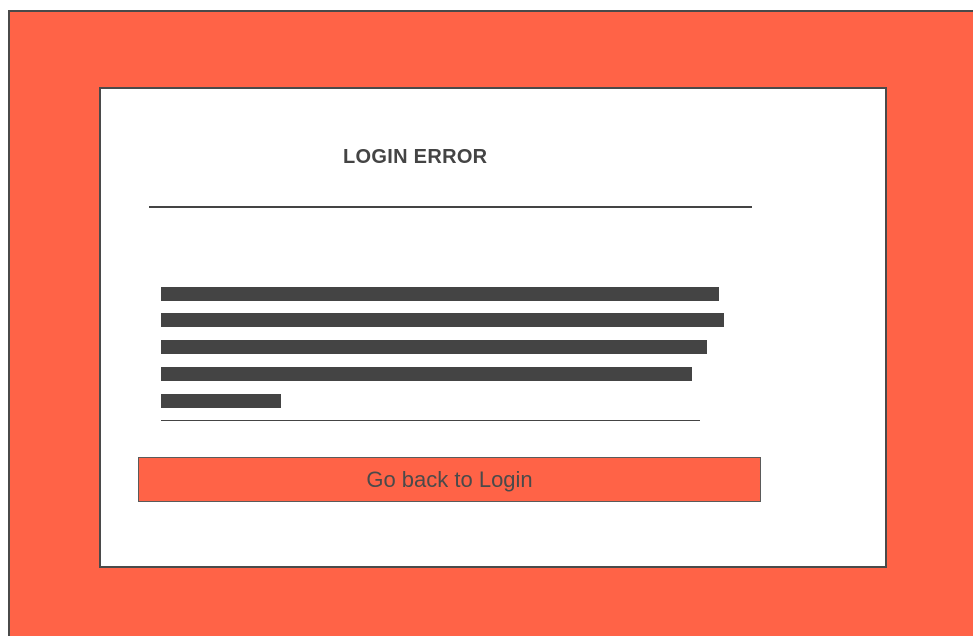 The width and height of the screenshot is (975, 636). Describe the element at coordinates (415, 157) in the screenshot. I see `page-title: LOGIN ERROR` at that location.